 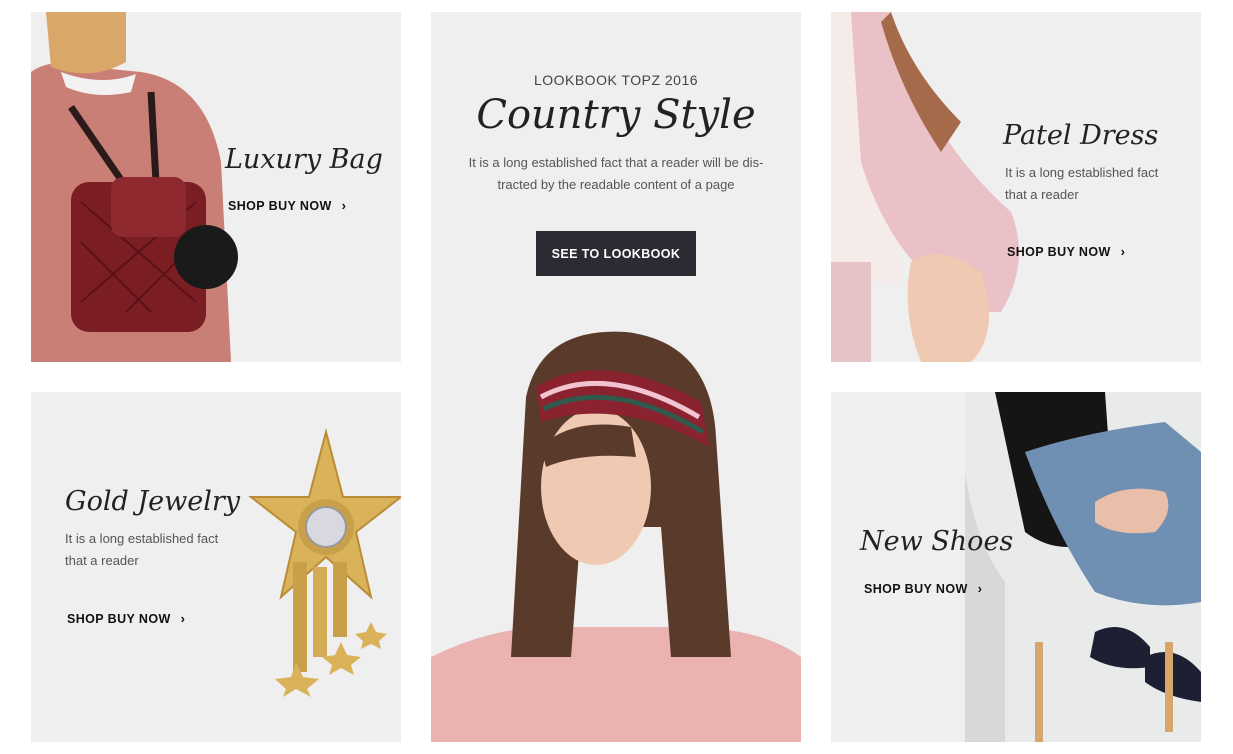 What do you see at coordinates (616, 253) in the screenshot?
I see `see-lookbook-button: SEE TO LOOKBOOK` at bounding box center [616, 253].